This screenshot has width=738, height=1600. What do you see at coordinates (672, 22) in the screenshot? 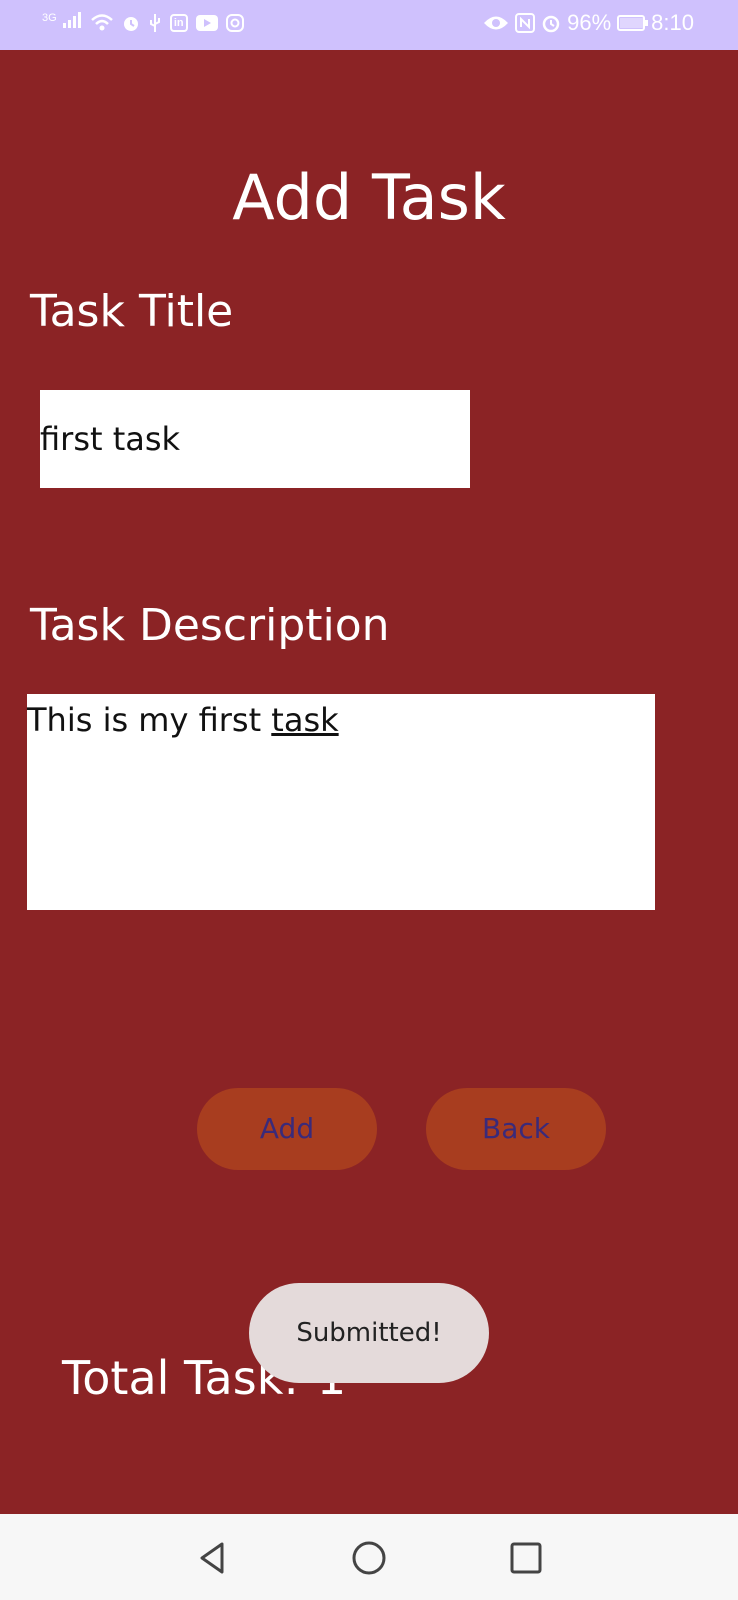
I see `clock-time: 8:10` at bounding box center [672, 22].